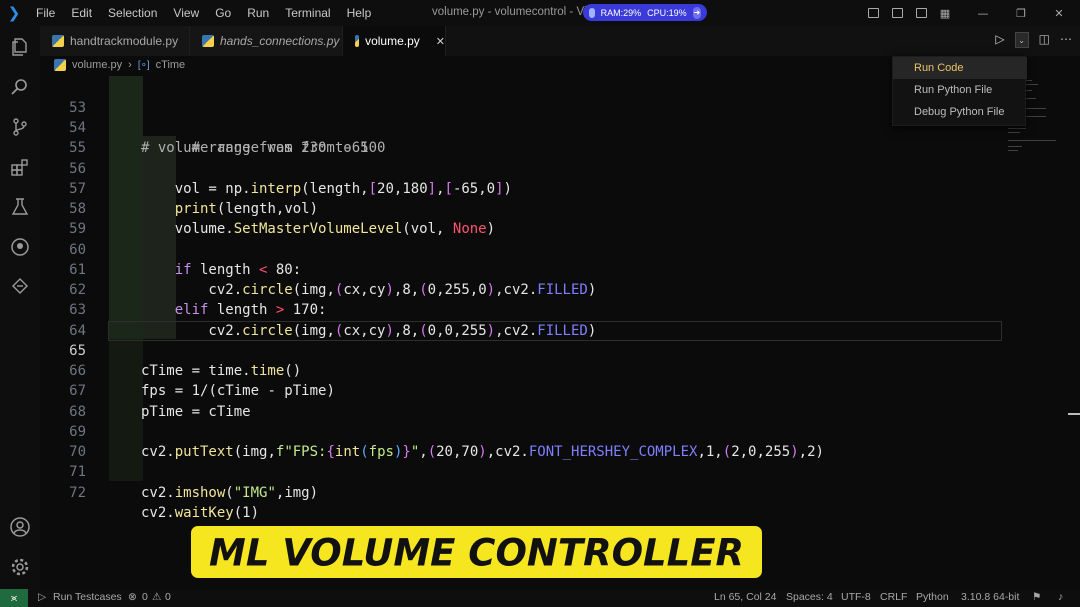  Describe the element at coordinates (945, 13) in the screenshot. I see `customize-layout-icon: ▦` at that location.